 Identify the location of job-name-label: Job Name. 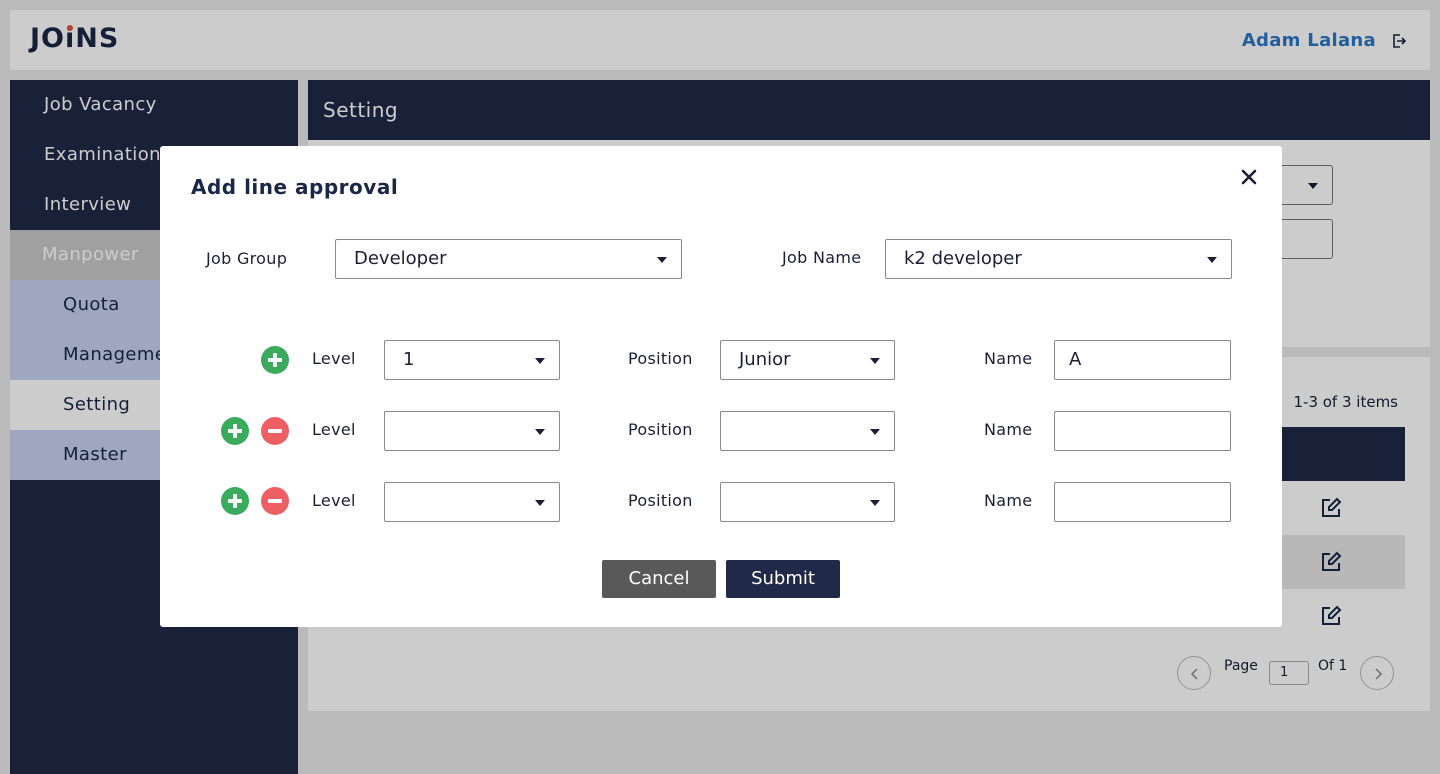
(822, 257).